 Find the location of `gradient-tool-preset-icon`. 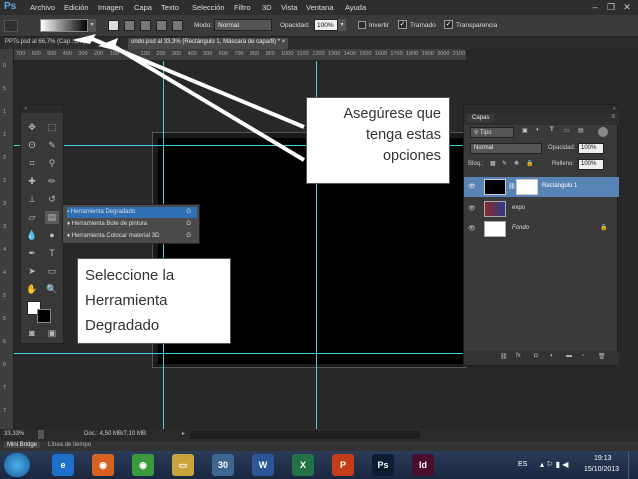

gradient-tool-preset-icon is located at coordinates (11, 26).